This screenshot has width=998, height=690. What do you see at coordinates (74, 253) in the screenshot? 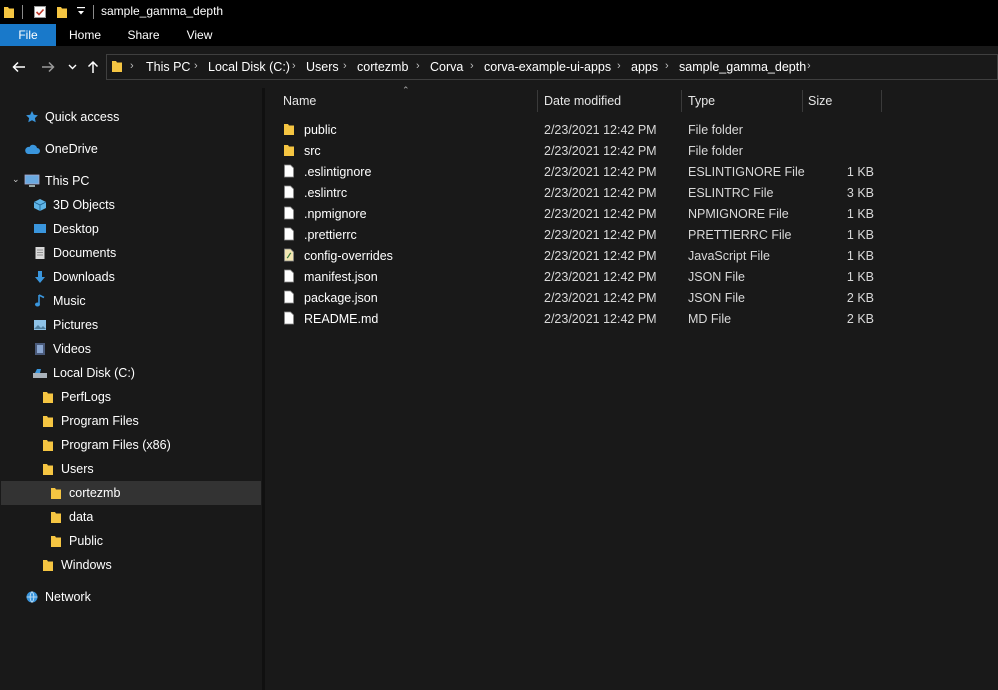
I see `nav-documents: Documents` at bounding box center [74, 253].